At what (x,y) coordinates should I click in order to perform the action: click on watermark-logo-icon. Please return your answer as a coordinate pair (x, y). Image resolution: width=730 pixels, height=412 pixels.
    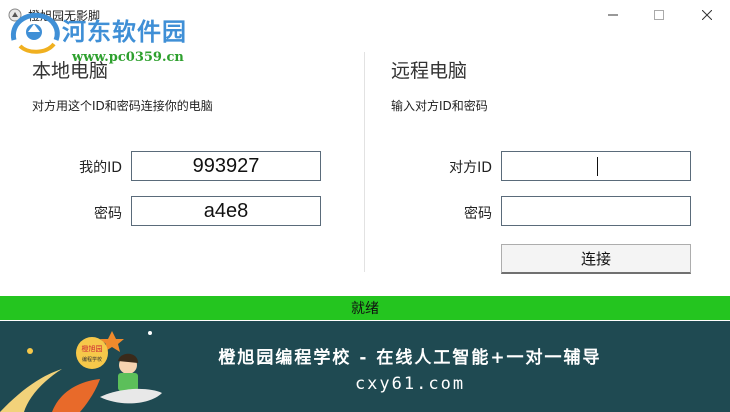
    Looking at the image, I should click on (35, 33).